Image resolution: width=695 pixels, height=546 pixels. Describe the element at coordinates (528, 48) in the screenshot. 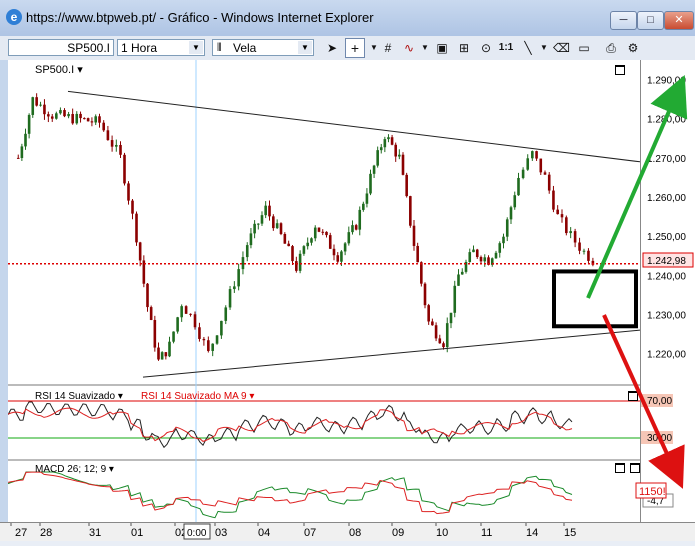

I see `line-tool-icon: ╲` at that location.